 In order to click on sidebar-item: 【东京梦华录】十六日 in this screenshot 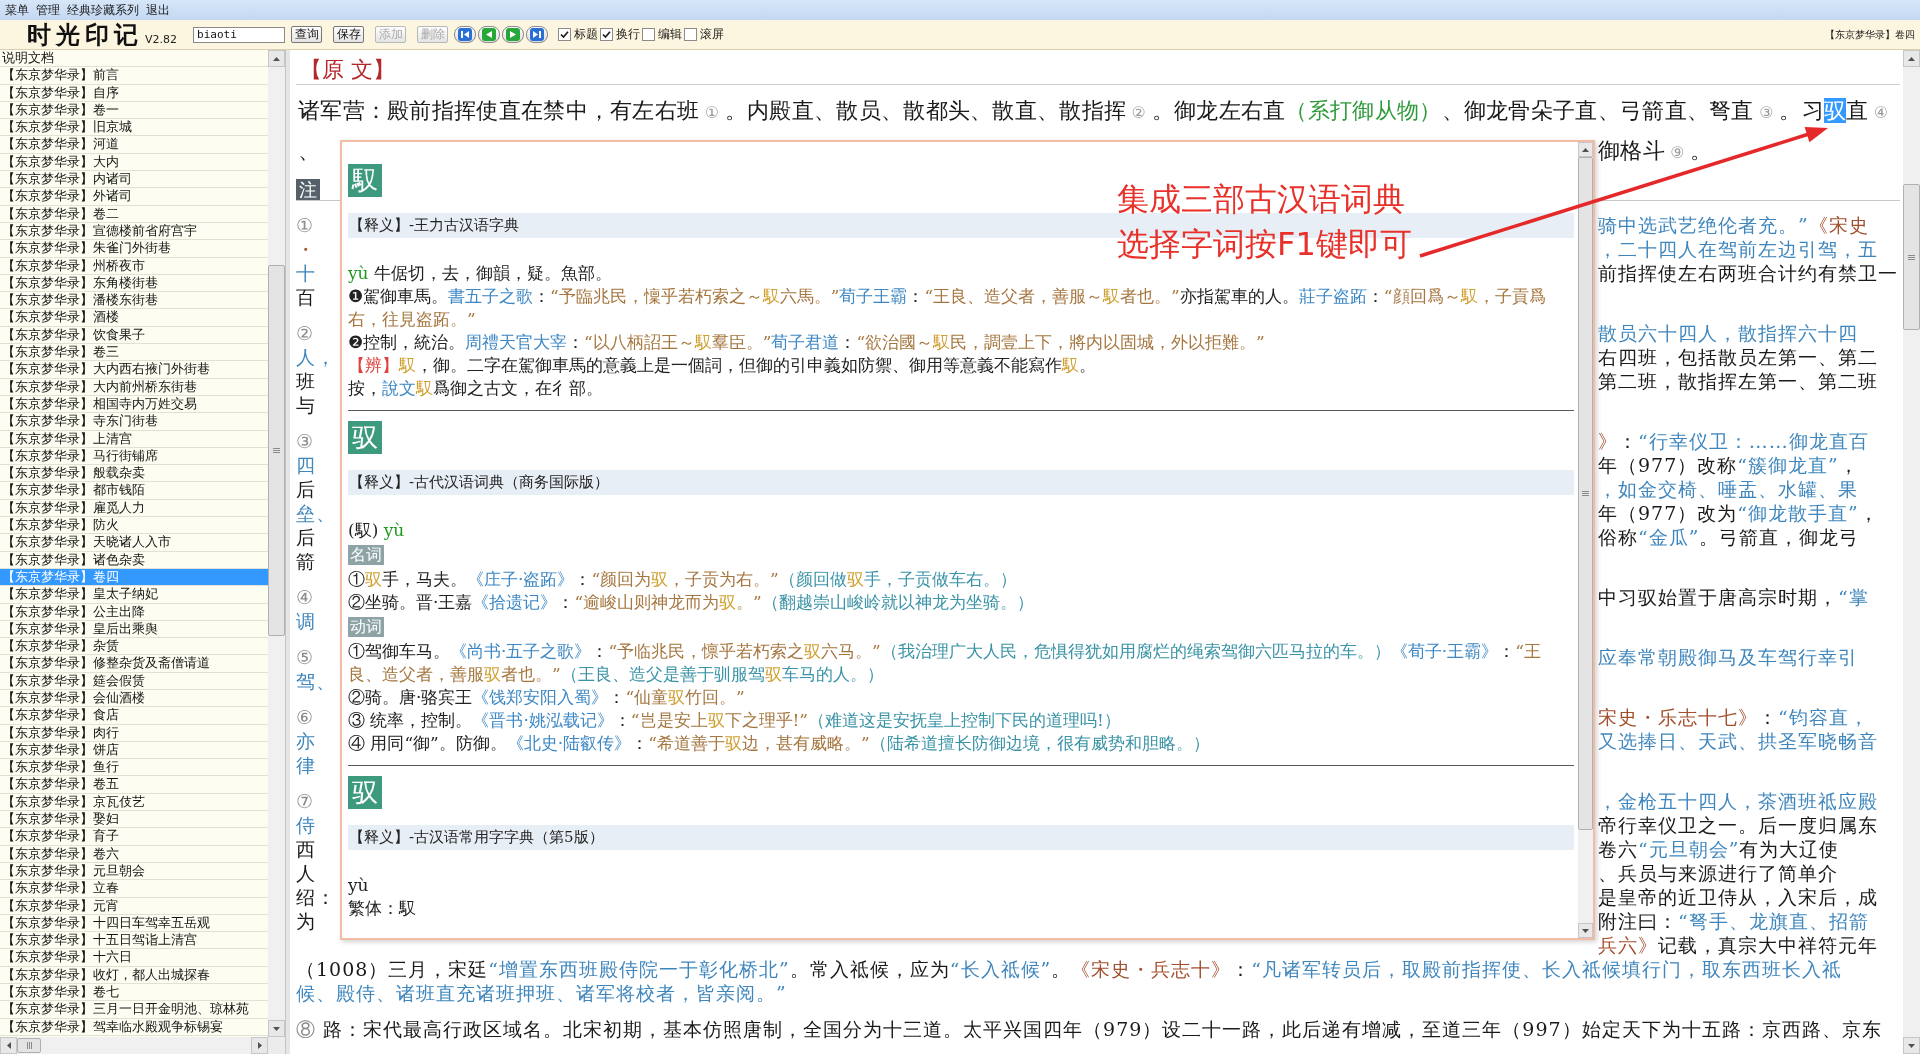, I will do `click(134, 958)`.